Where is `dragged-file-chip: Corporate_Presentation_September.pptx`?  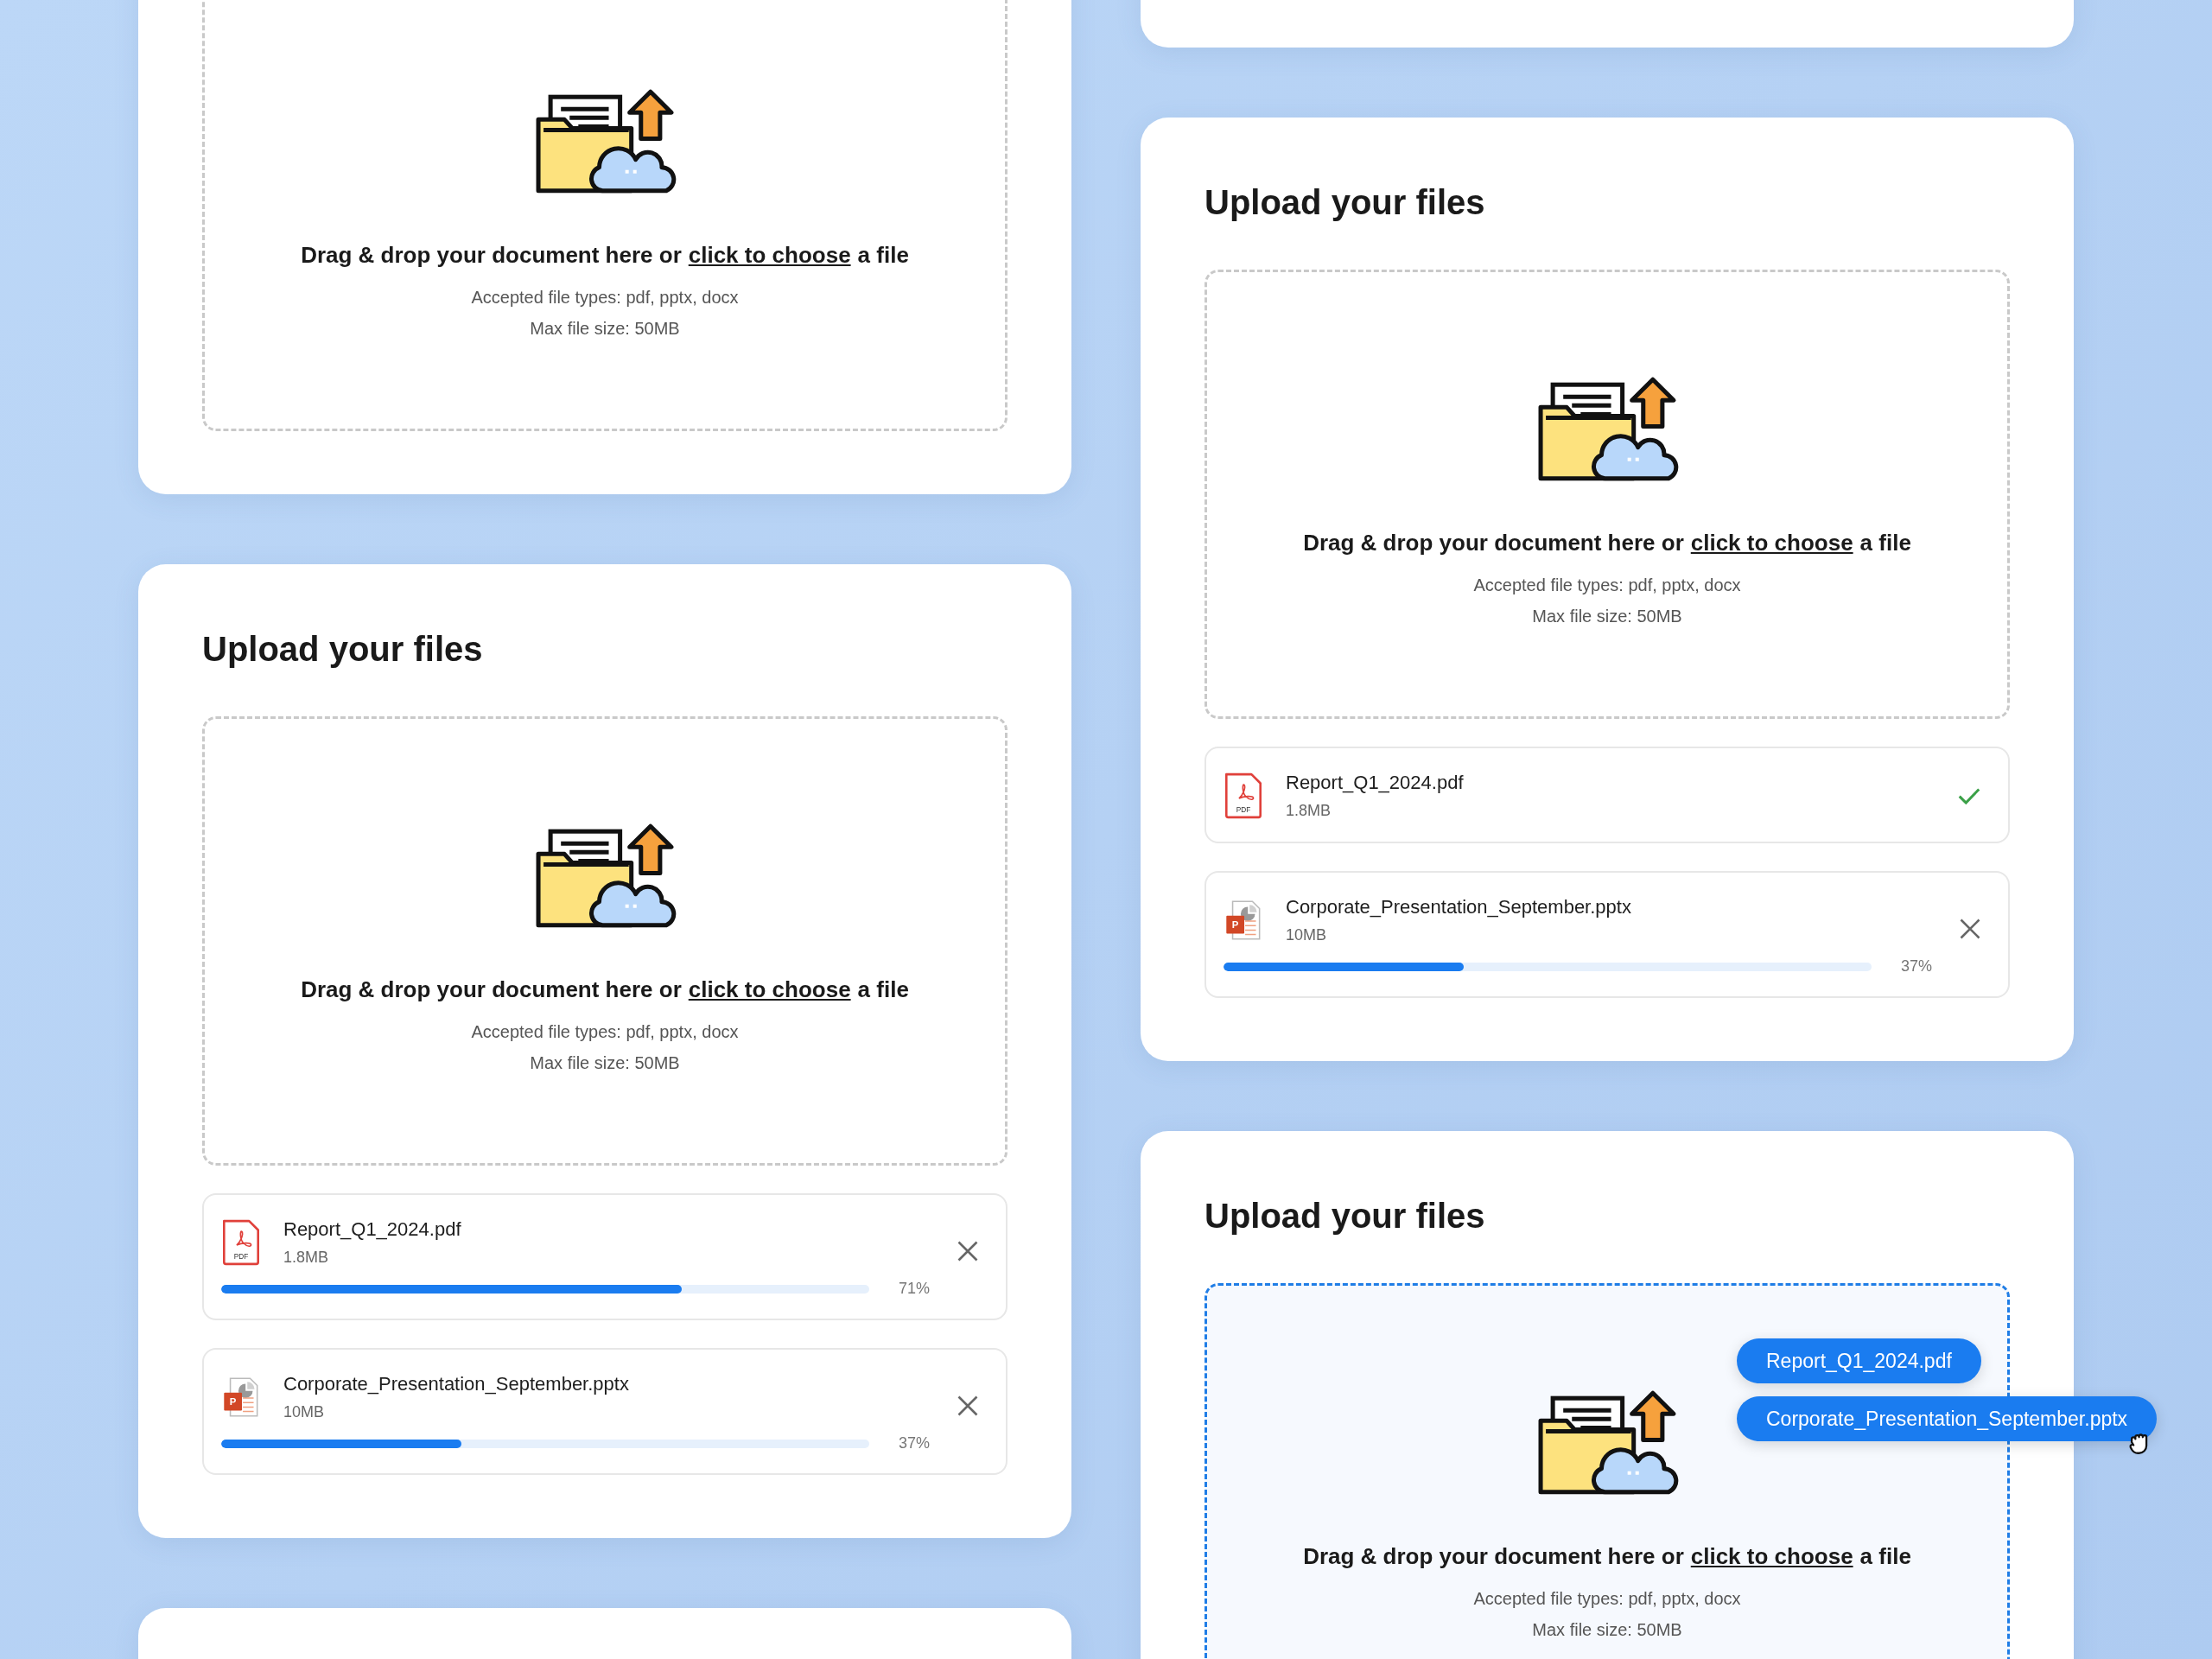 dragged-file-chip: Corporate_Presentation_September.pptx is located at coordinates (1947, 1418).